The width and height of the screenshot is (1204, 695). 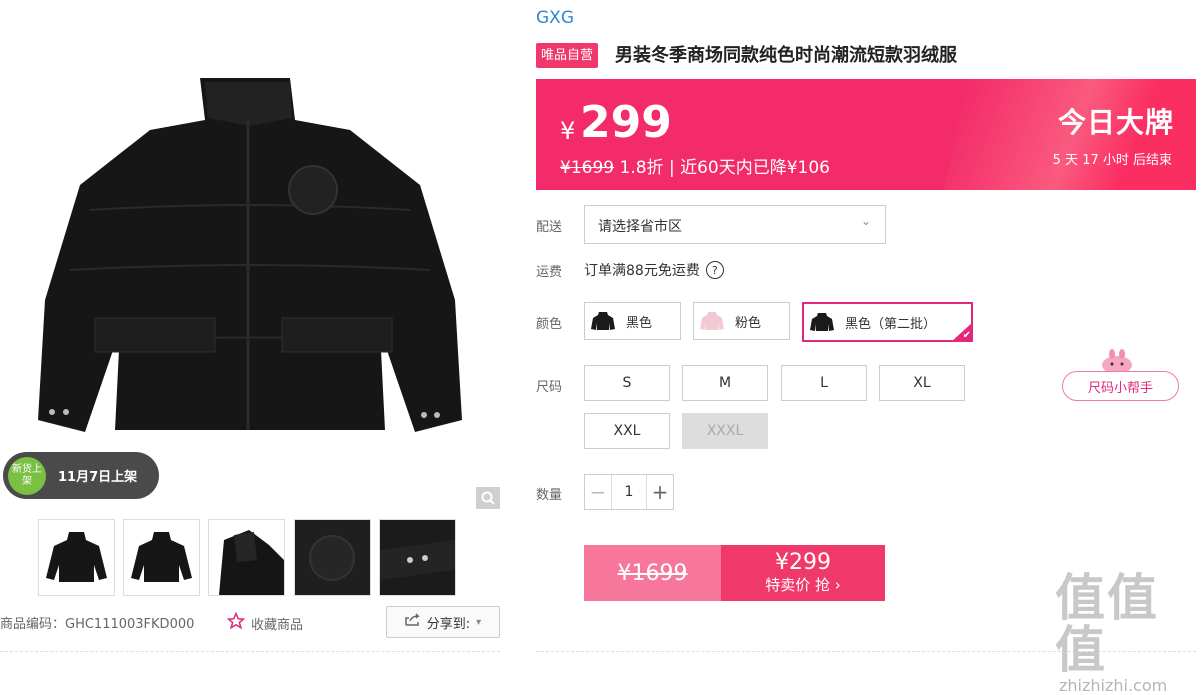 I want to click on divider, so click(x=250, y=651).